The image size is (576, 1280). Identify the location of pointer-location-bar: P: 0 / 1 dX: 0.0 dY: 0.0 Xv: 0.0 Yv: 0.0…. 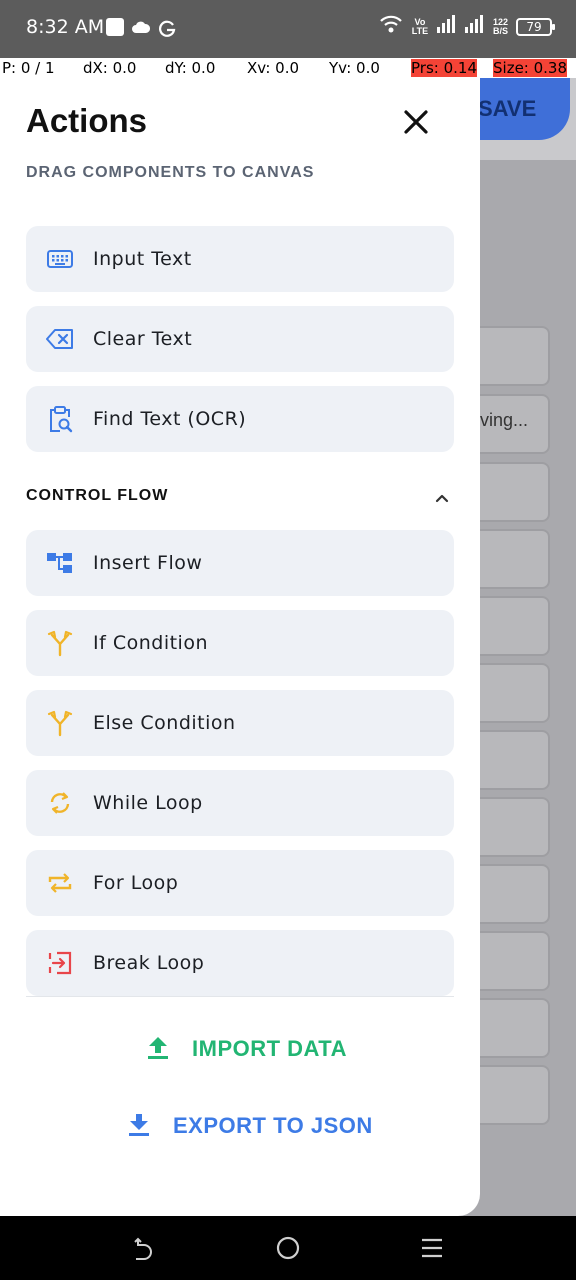
(288, 68).